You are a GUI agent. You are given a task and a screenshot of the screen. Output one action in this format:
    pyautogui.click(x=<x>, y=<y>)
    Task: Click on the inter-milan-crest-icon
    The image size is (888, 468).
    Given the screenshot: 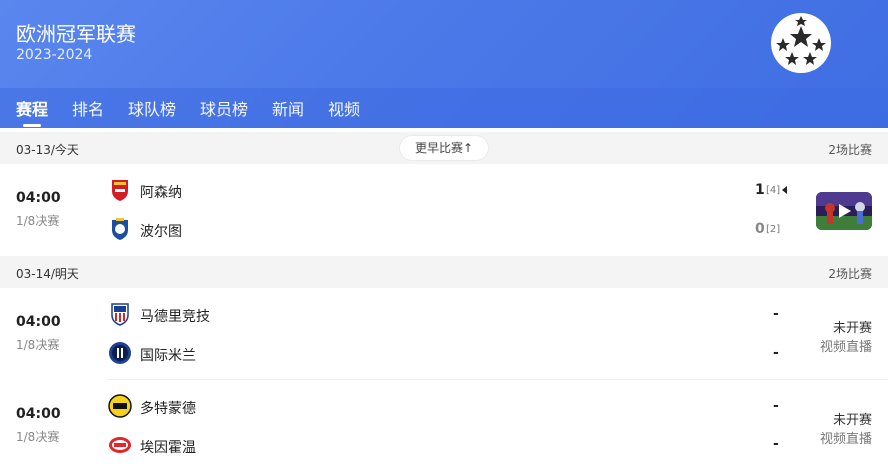 What is the action you would take?
    pyautogui.click(x=120, y=353)
    